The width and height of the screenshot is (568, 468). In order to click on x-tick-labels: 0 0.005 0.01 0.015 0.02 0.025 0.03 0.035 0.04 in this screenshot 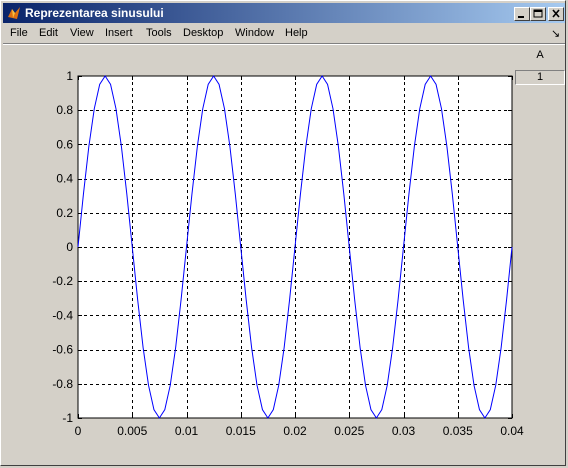, I will do `click(299, 431)`.